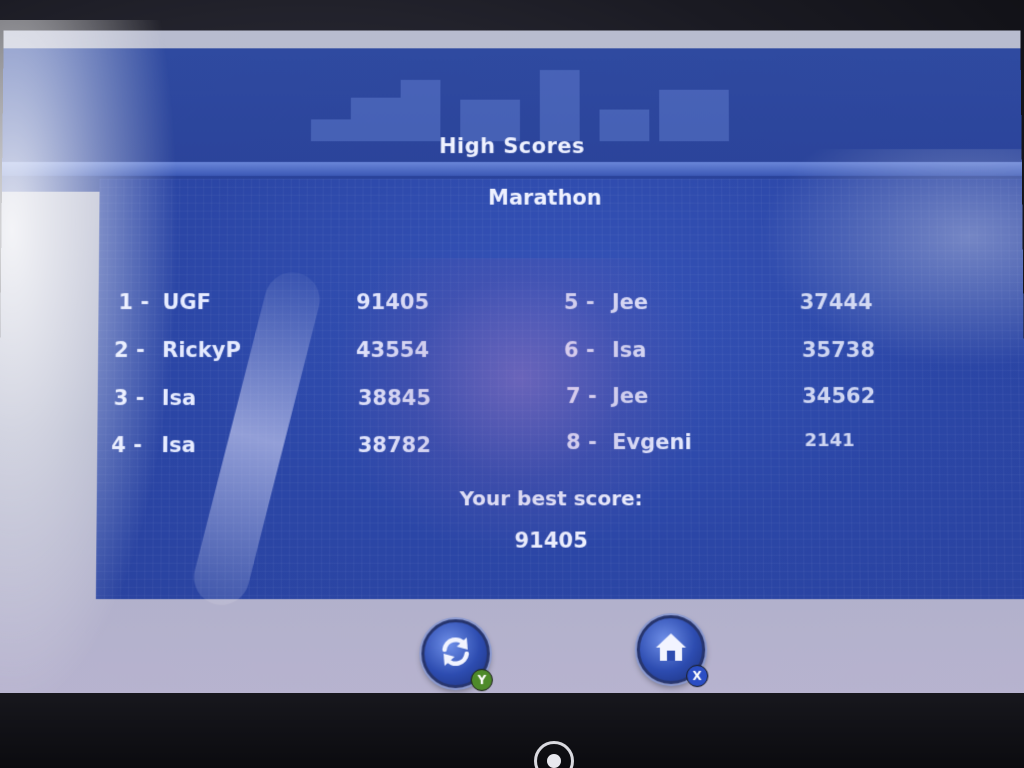 Image resolution: width=1024 pixels, height=768 pixels. Describe the element at coordinates (201, 350) in the screenshot. I see `player-name: RickyP` at that location.